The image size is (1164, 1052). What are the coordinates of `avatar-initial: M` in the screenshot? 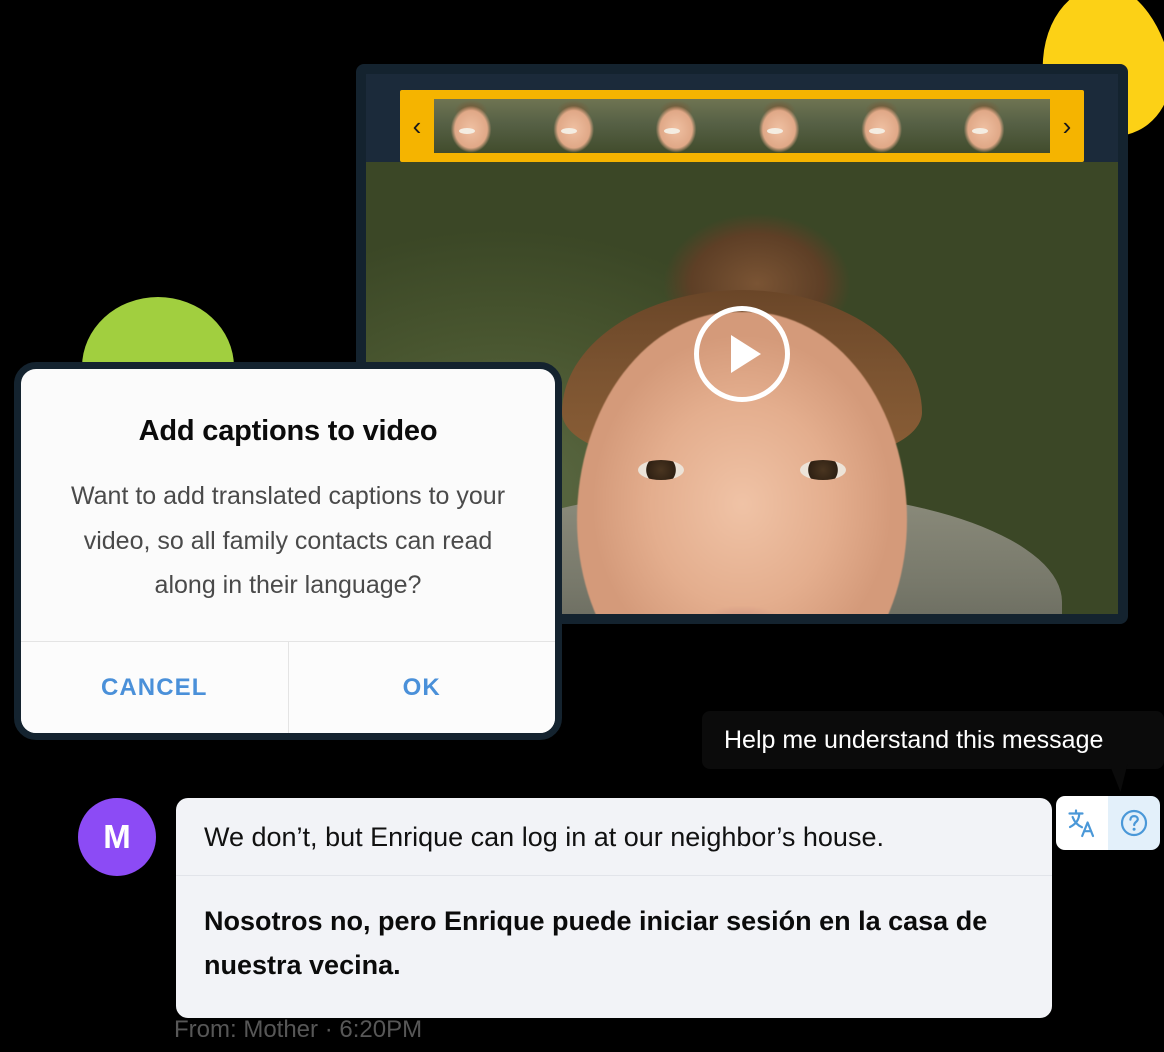 It's located at (117, 836).